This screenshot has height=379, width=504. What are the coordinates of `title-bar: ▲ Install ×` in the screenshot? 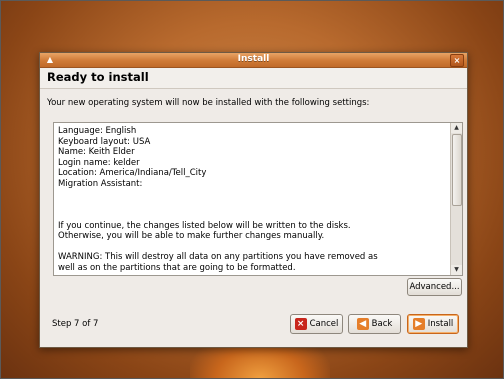 It's located at (253, 60).